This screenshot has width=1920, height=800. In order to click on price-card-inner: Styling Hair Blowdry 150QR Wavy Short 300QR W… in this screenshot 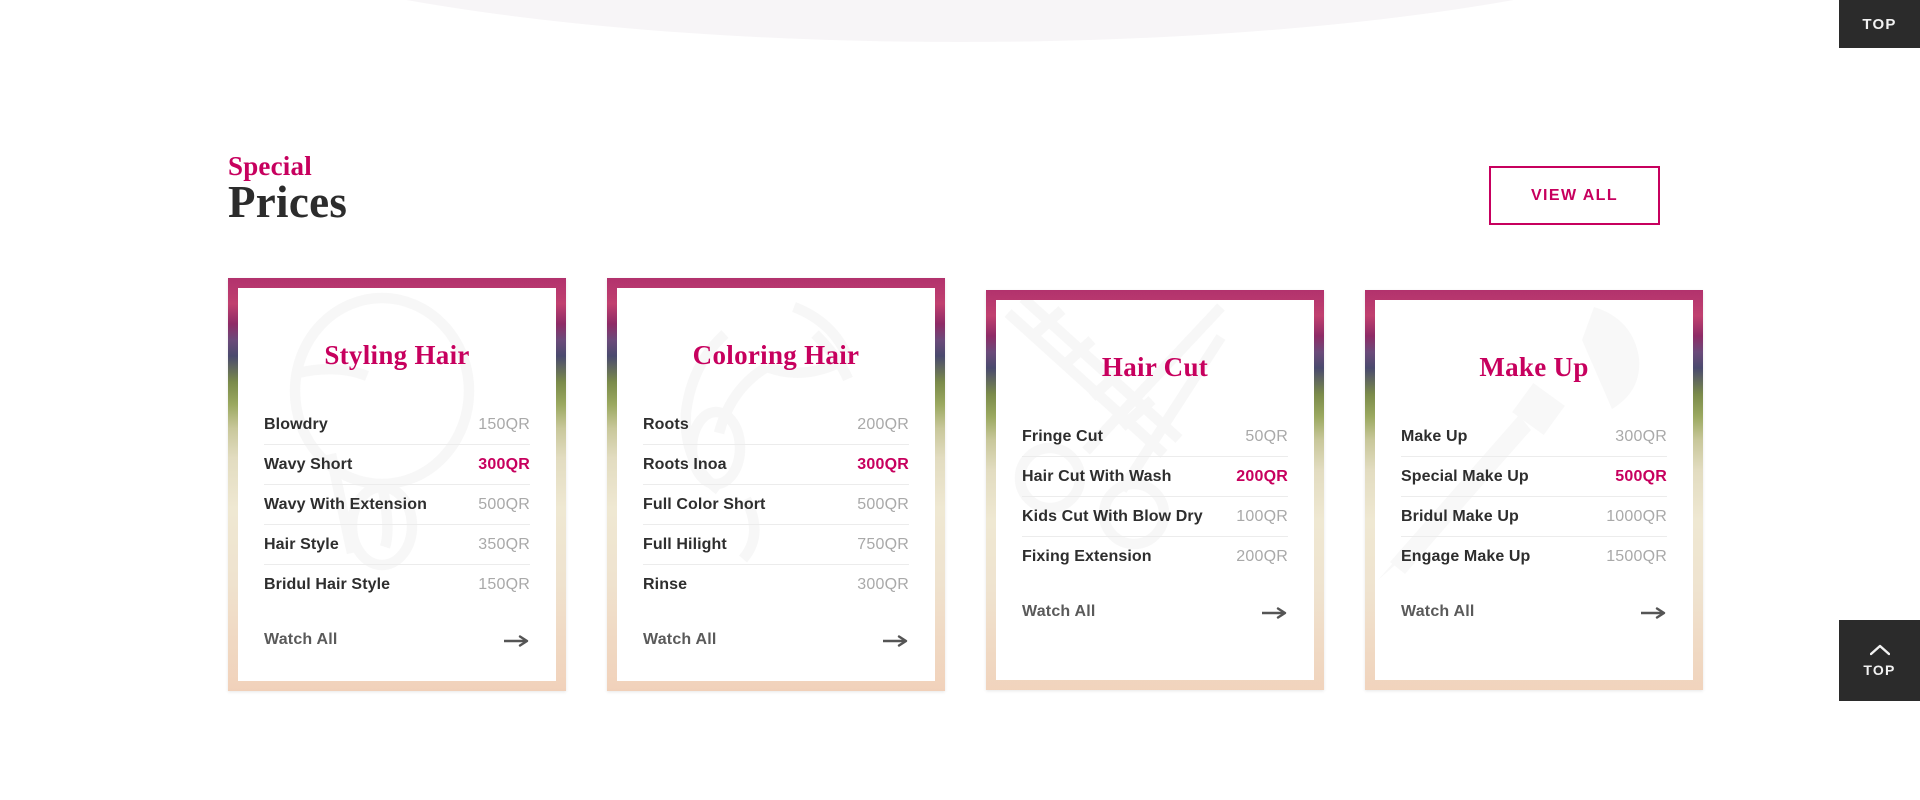, I will do `click(397, 484)`.